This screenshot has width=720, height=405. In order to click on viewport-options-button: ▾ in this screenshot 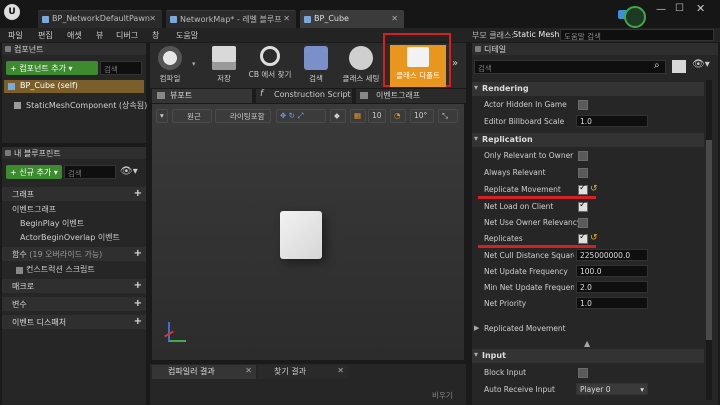, I will do `click(162, 116)`.